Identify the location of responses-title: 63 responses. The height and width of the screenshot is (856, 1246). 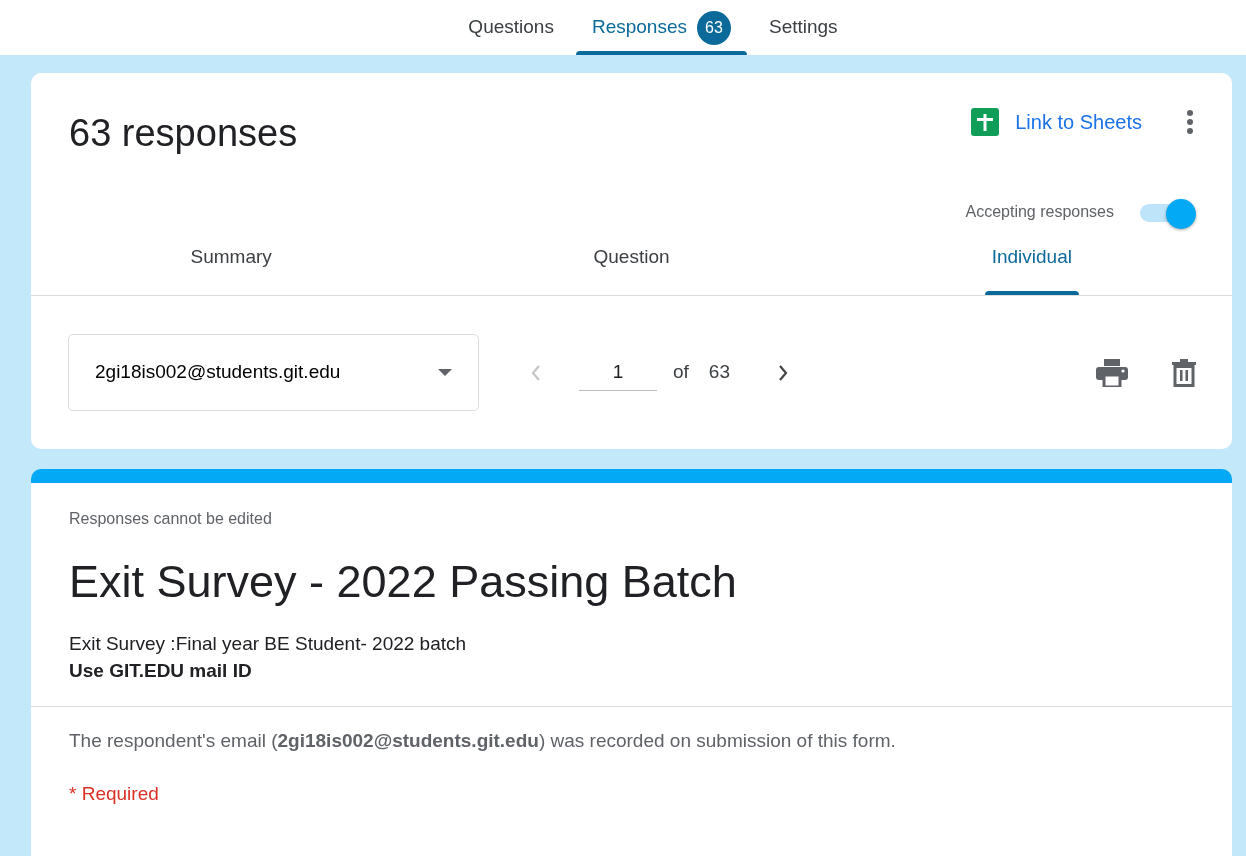
(183, 133).